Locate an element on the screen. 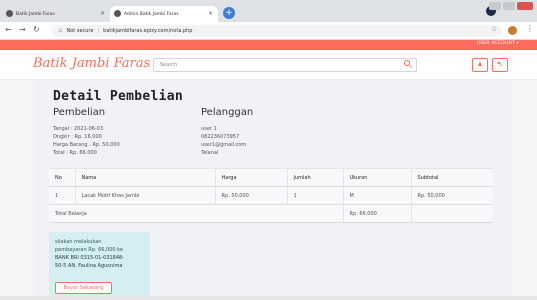 This screenshot has width=537, height=300. column-header: Ukuran is located at coordinates (376, 177).